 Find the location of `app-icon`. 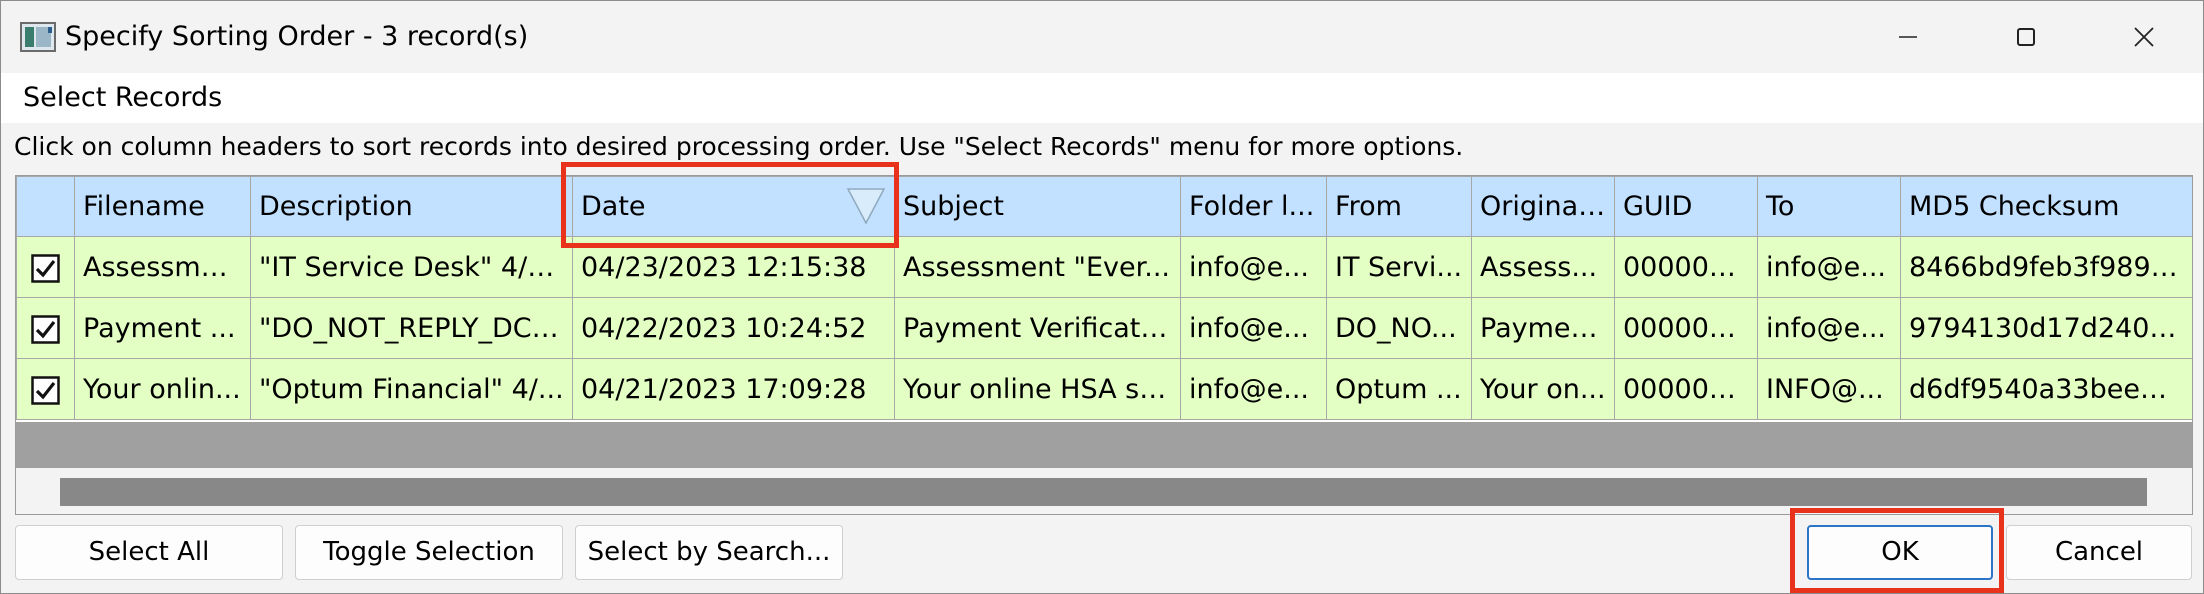

app-icon is located at coordinates (38, 37).